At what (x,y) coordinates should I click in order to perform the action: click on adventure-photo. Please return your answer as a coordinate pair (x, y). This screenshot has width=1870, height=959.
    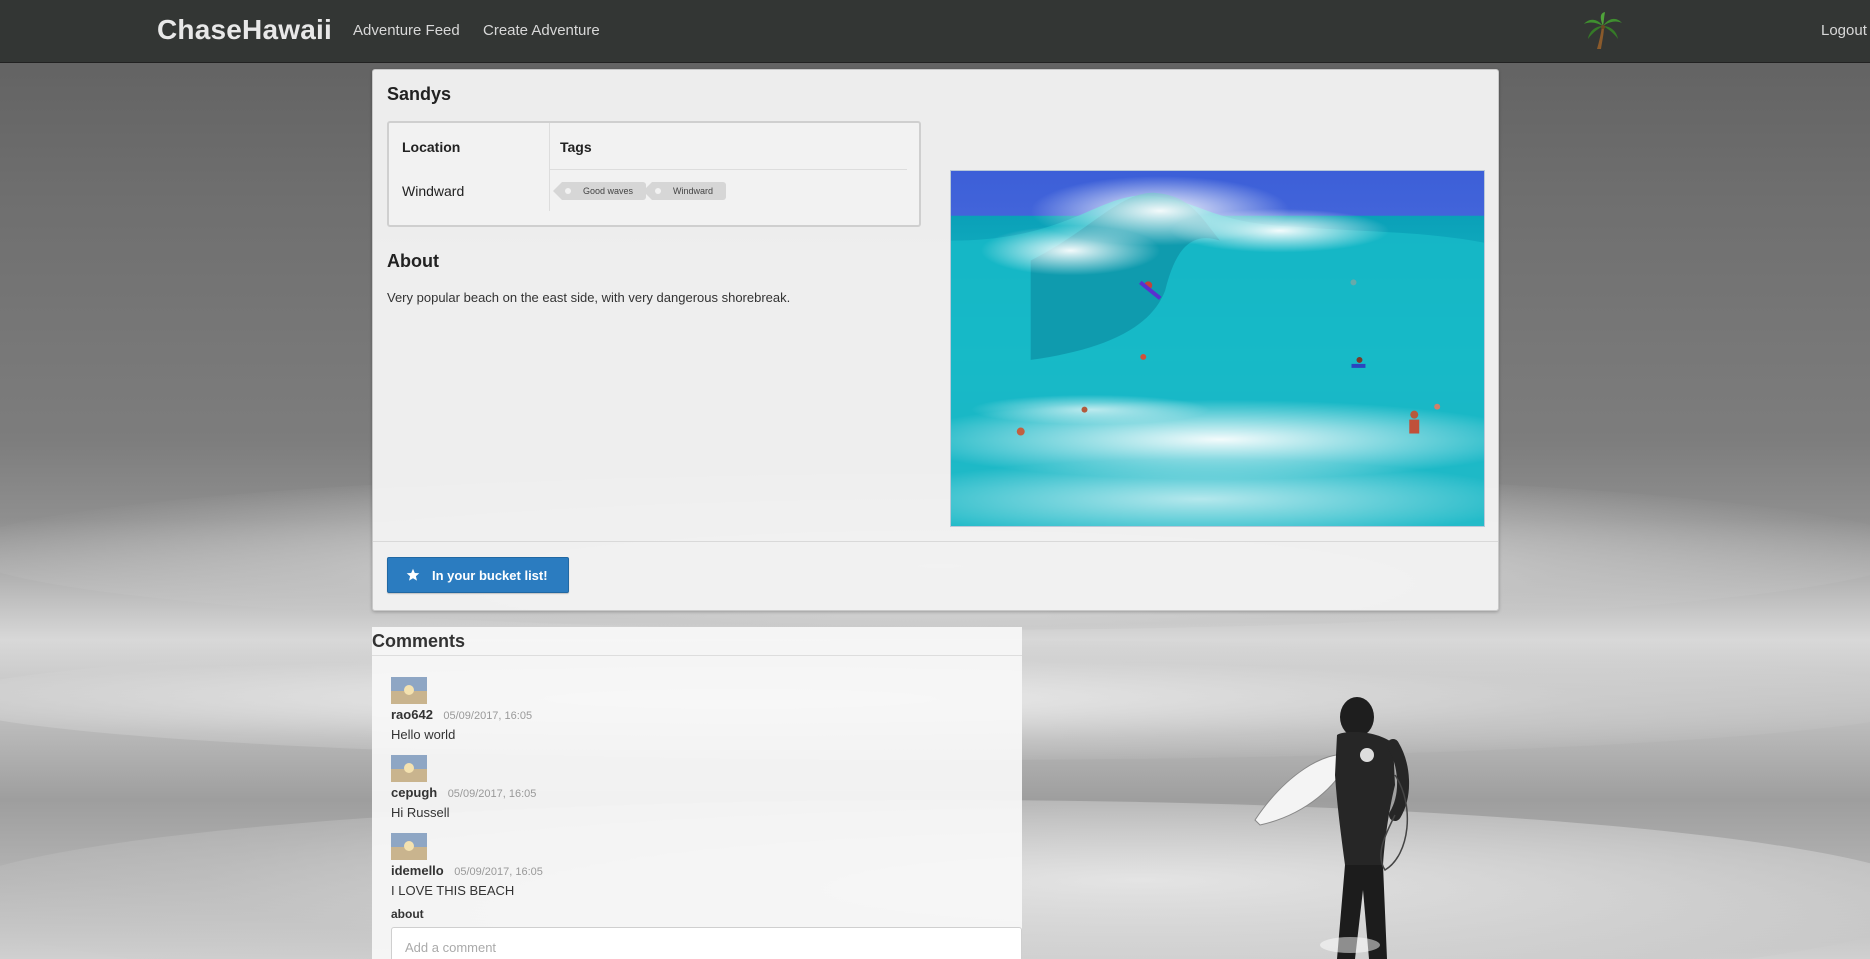
    Looking at the image, I should click on (1217, 348).